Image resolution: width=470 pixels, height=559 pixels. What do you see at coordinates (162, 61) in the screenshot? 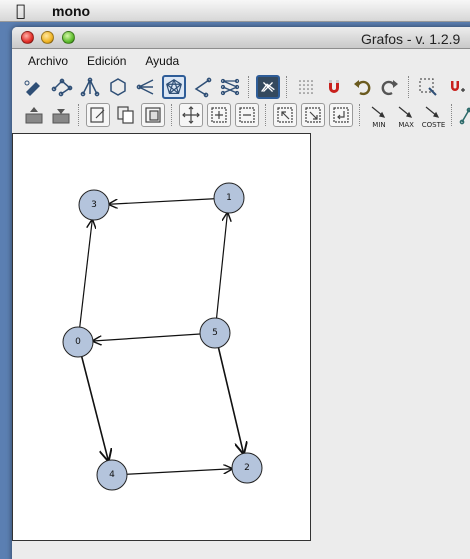
I see `menu-ayuda: Ayuda` at bounding box center [162, 61].